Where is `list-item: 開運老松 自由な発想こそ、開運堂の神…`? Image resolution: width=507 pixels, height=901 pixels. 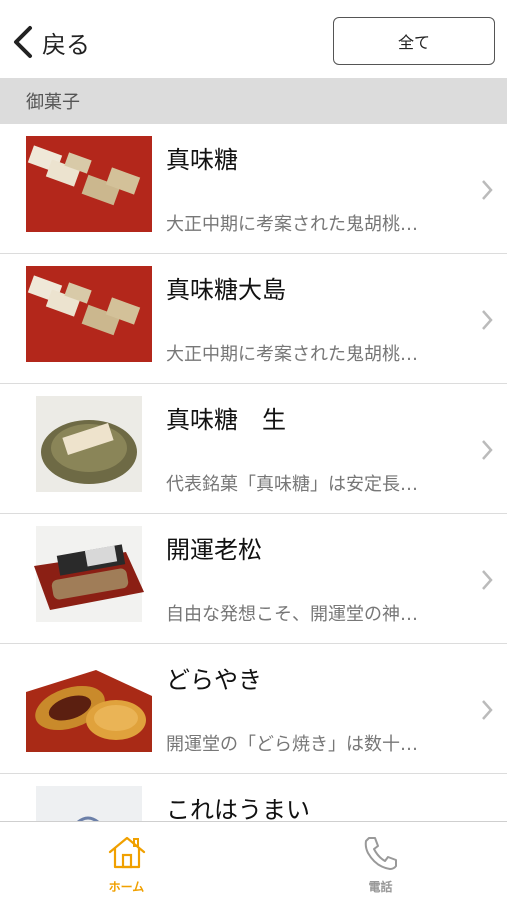 list-item: 開運老松 自由な発想こそ、開運堂の神… is located at coordinates (253, 579).